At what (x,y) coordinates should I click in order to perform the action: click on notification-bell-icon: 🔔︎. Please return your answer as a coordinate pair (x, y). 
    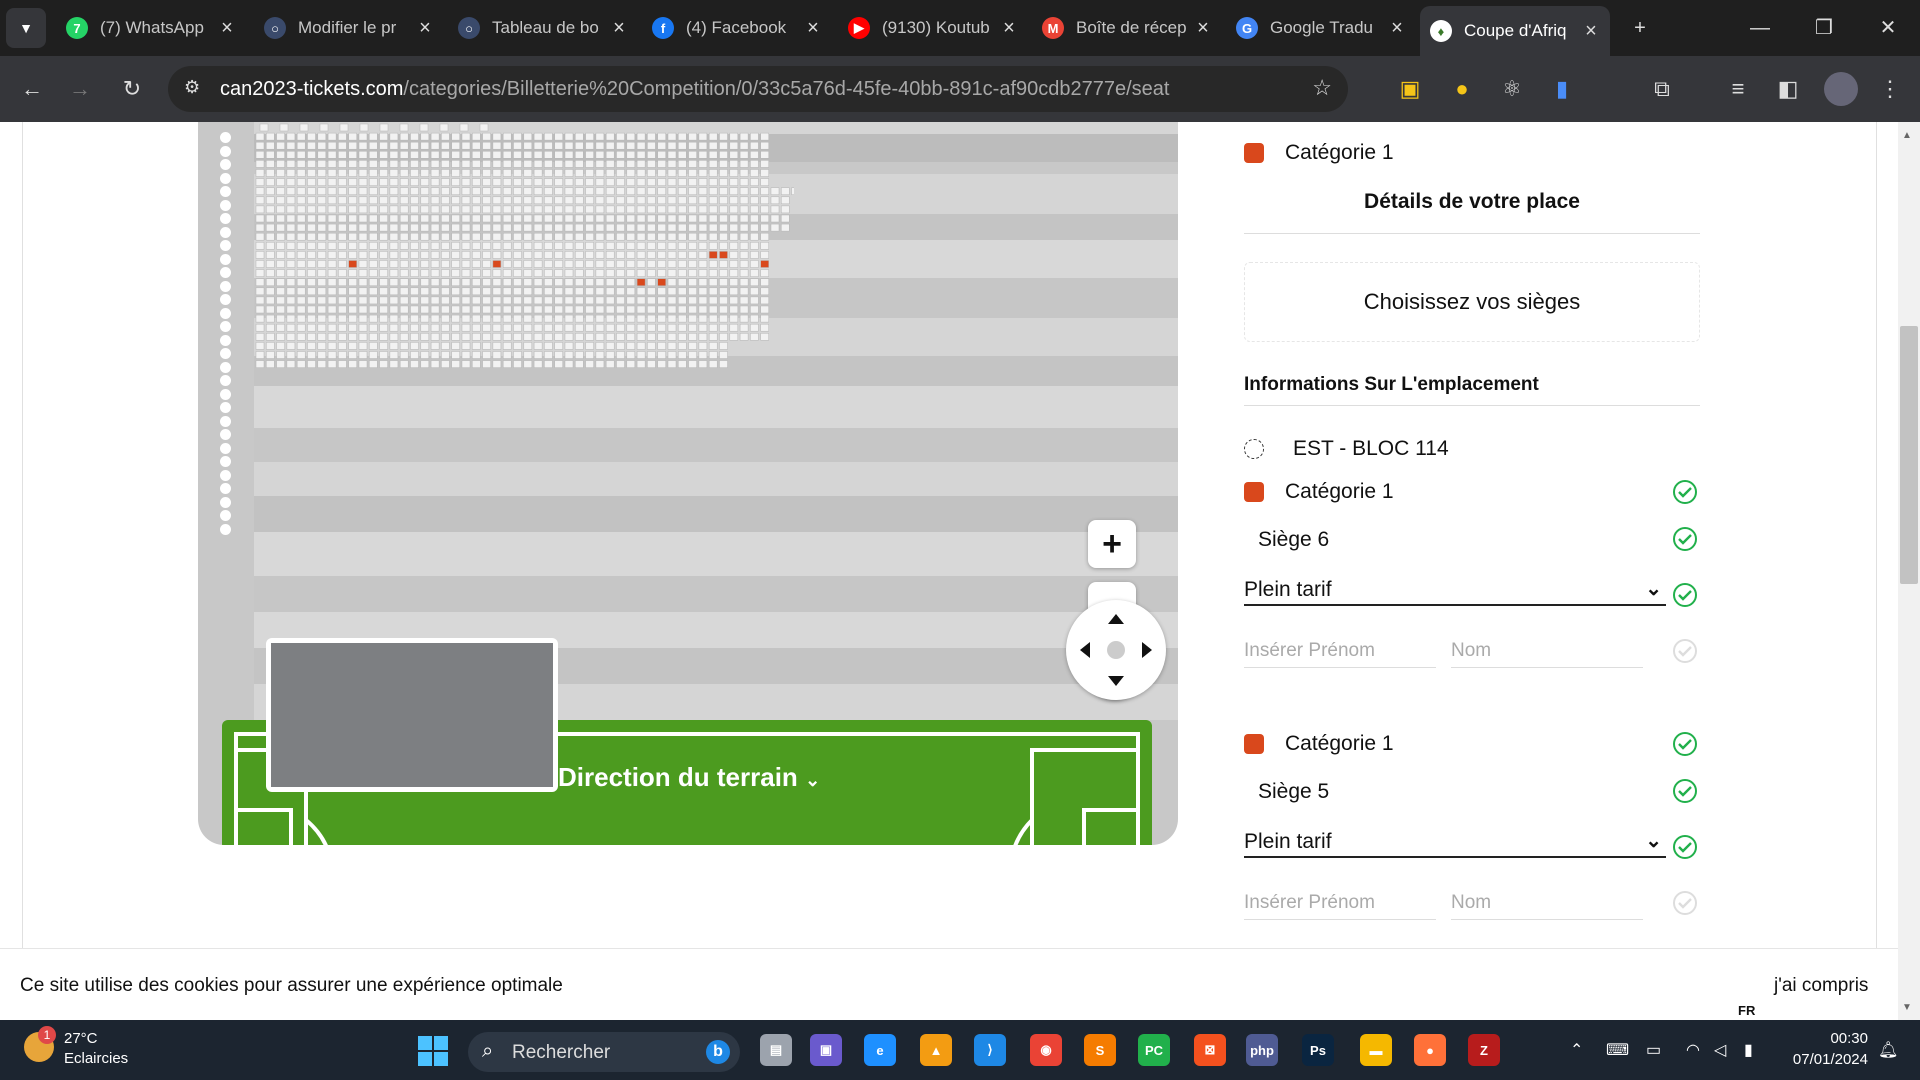
    Looking at the image, I should click on (1888, 1050).